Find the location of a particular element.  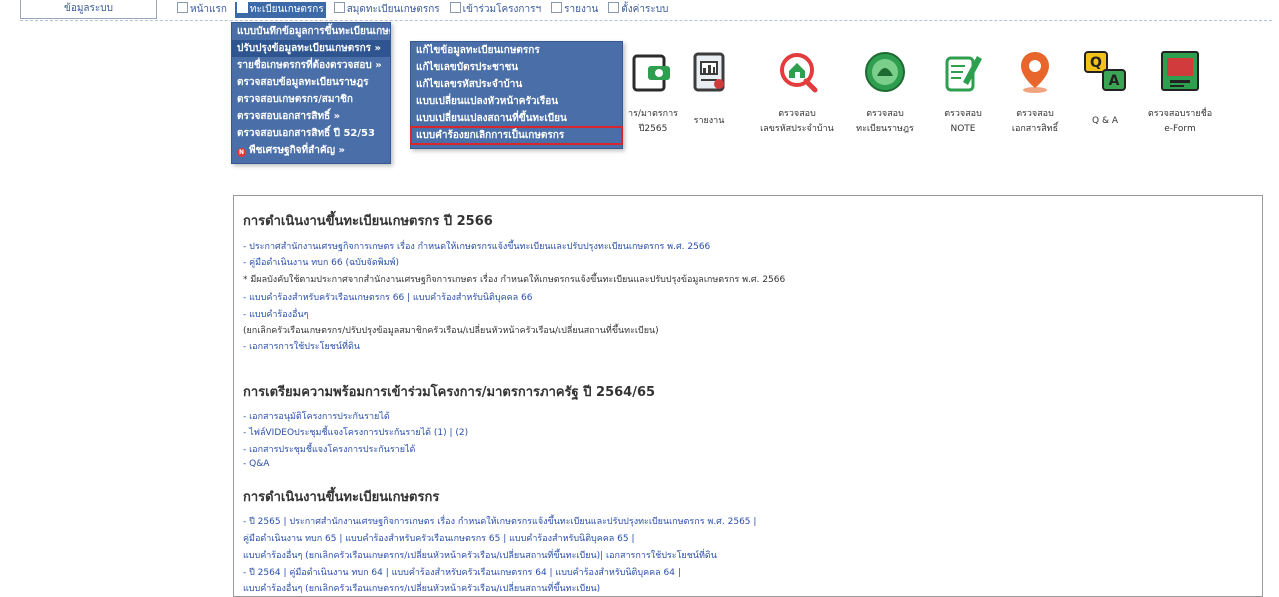

menu-item-check-farmer-member: ตรวจสอบเกษตรกร/สมาชิก is located at coordinates (311, 99).